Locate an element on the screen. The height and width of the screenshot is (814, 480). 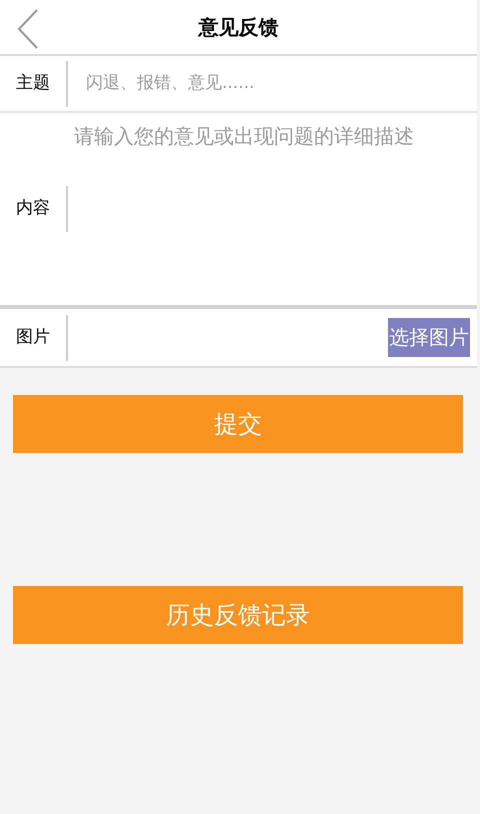
field-label: 主题 is located at coordinates (33, 83).